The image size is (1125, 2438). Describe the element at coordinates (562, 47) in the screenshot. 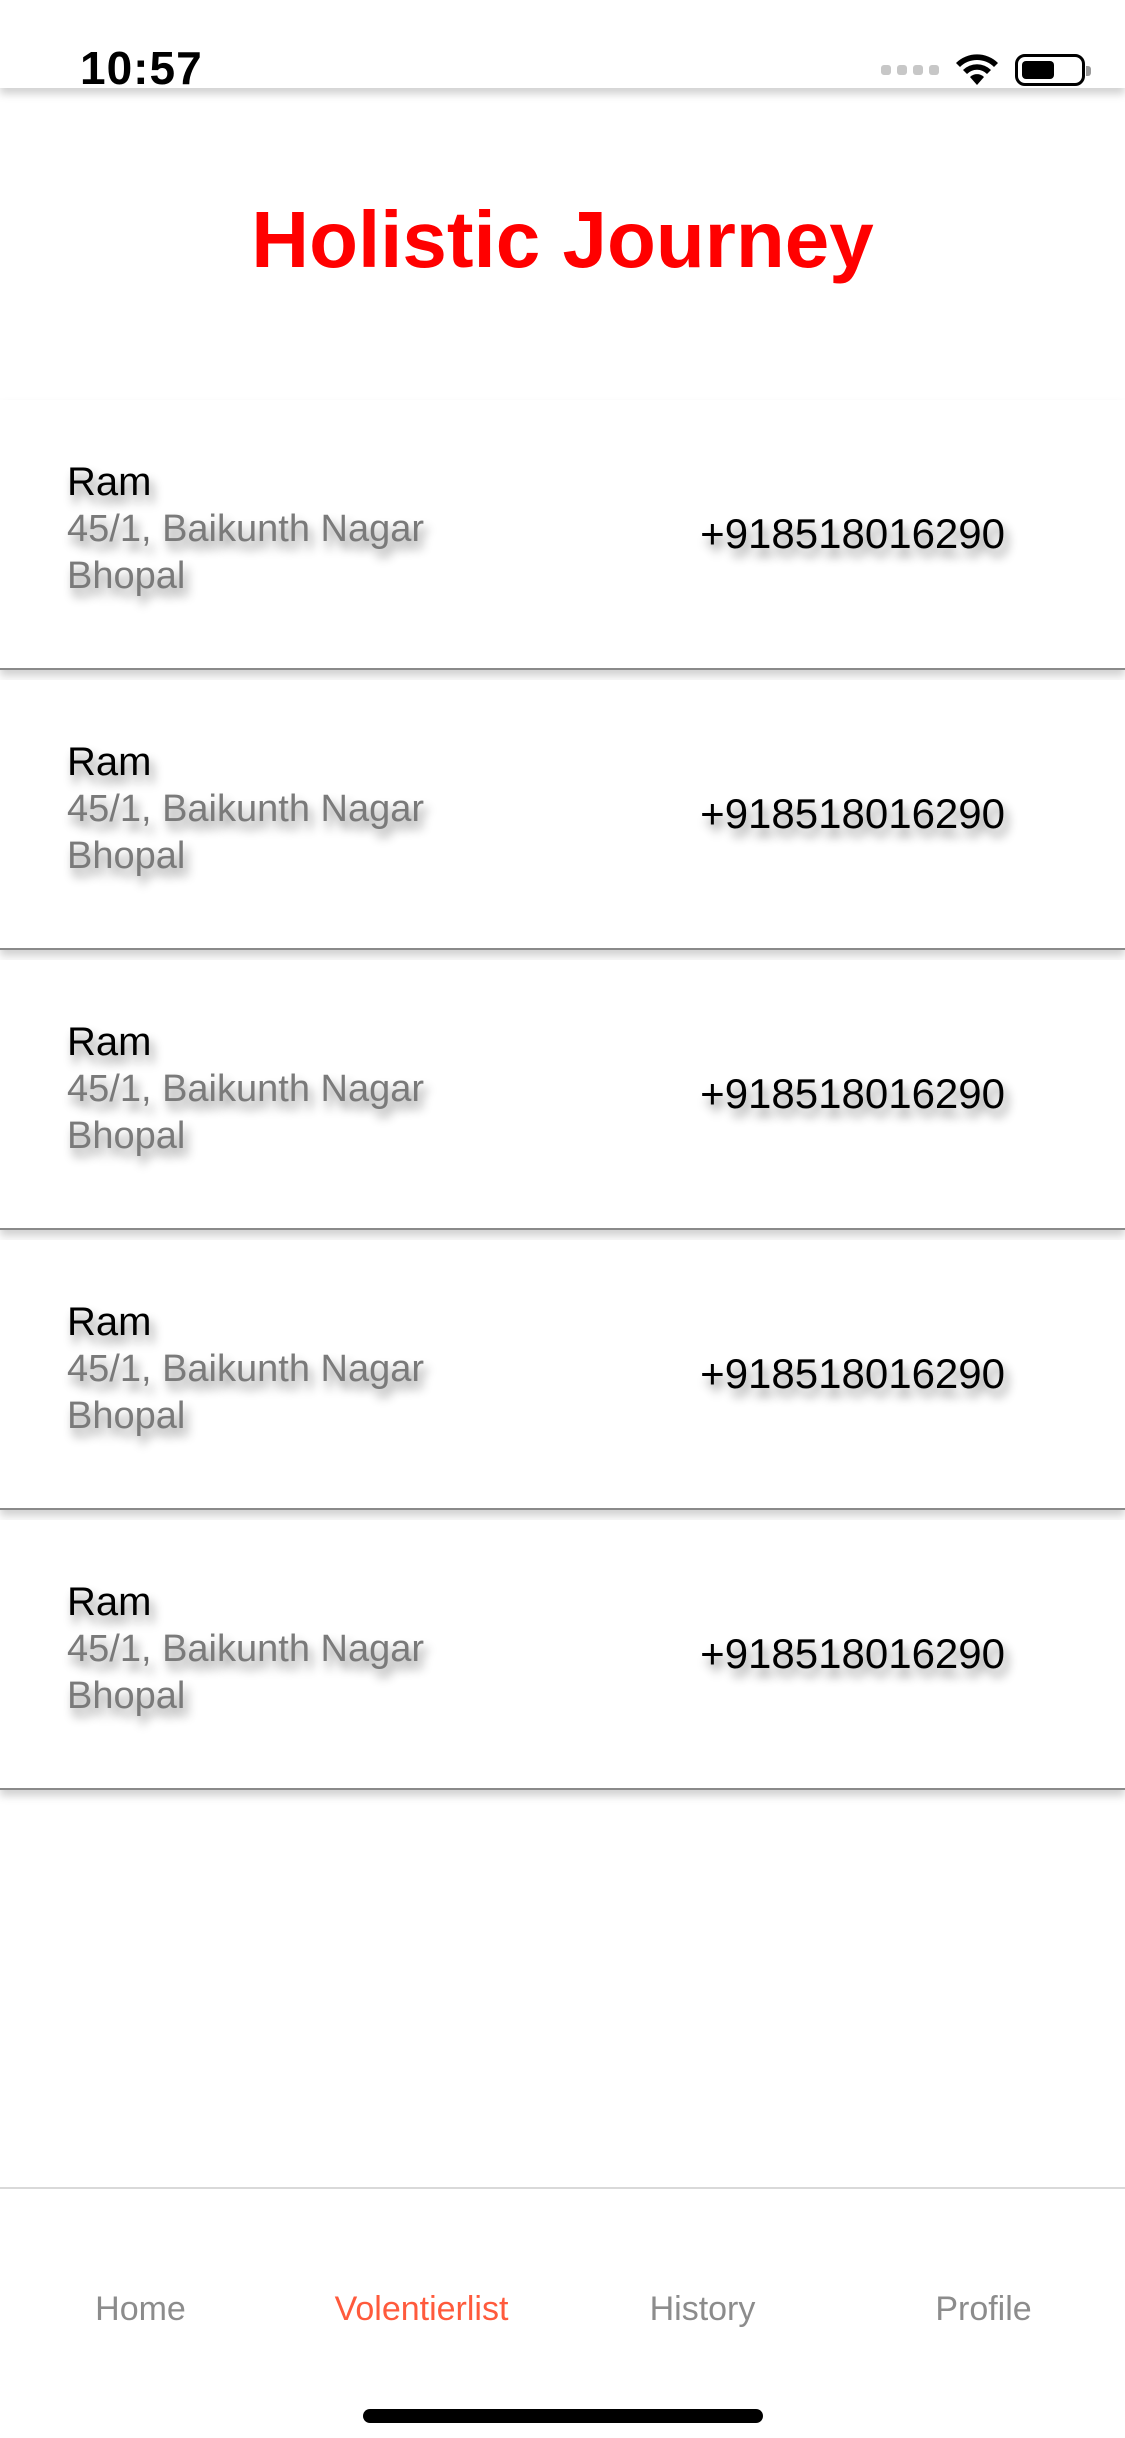

I see `status-bar: 10:57` at that location.